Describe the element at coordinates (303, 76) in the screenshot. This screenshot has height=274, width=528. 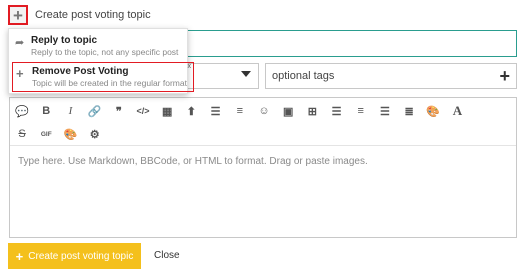
I see `tags-placeholder: optional tags` at that location.